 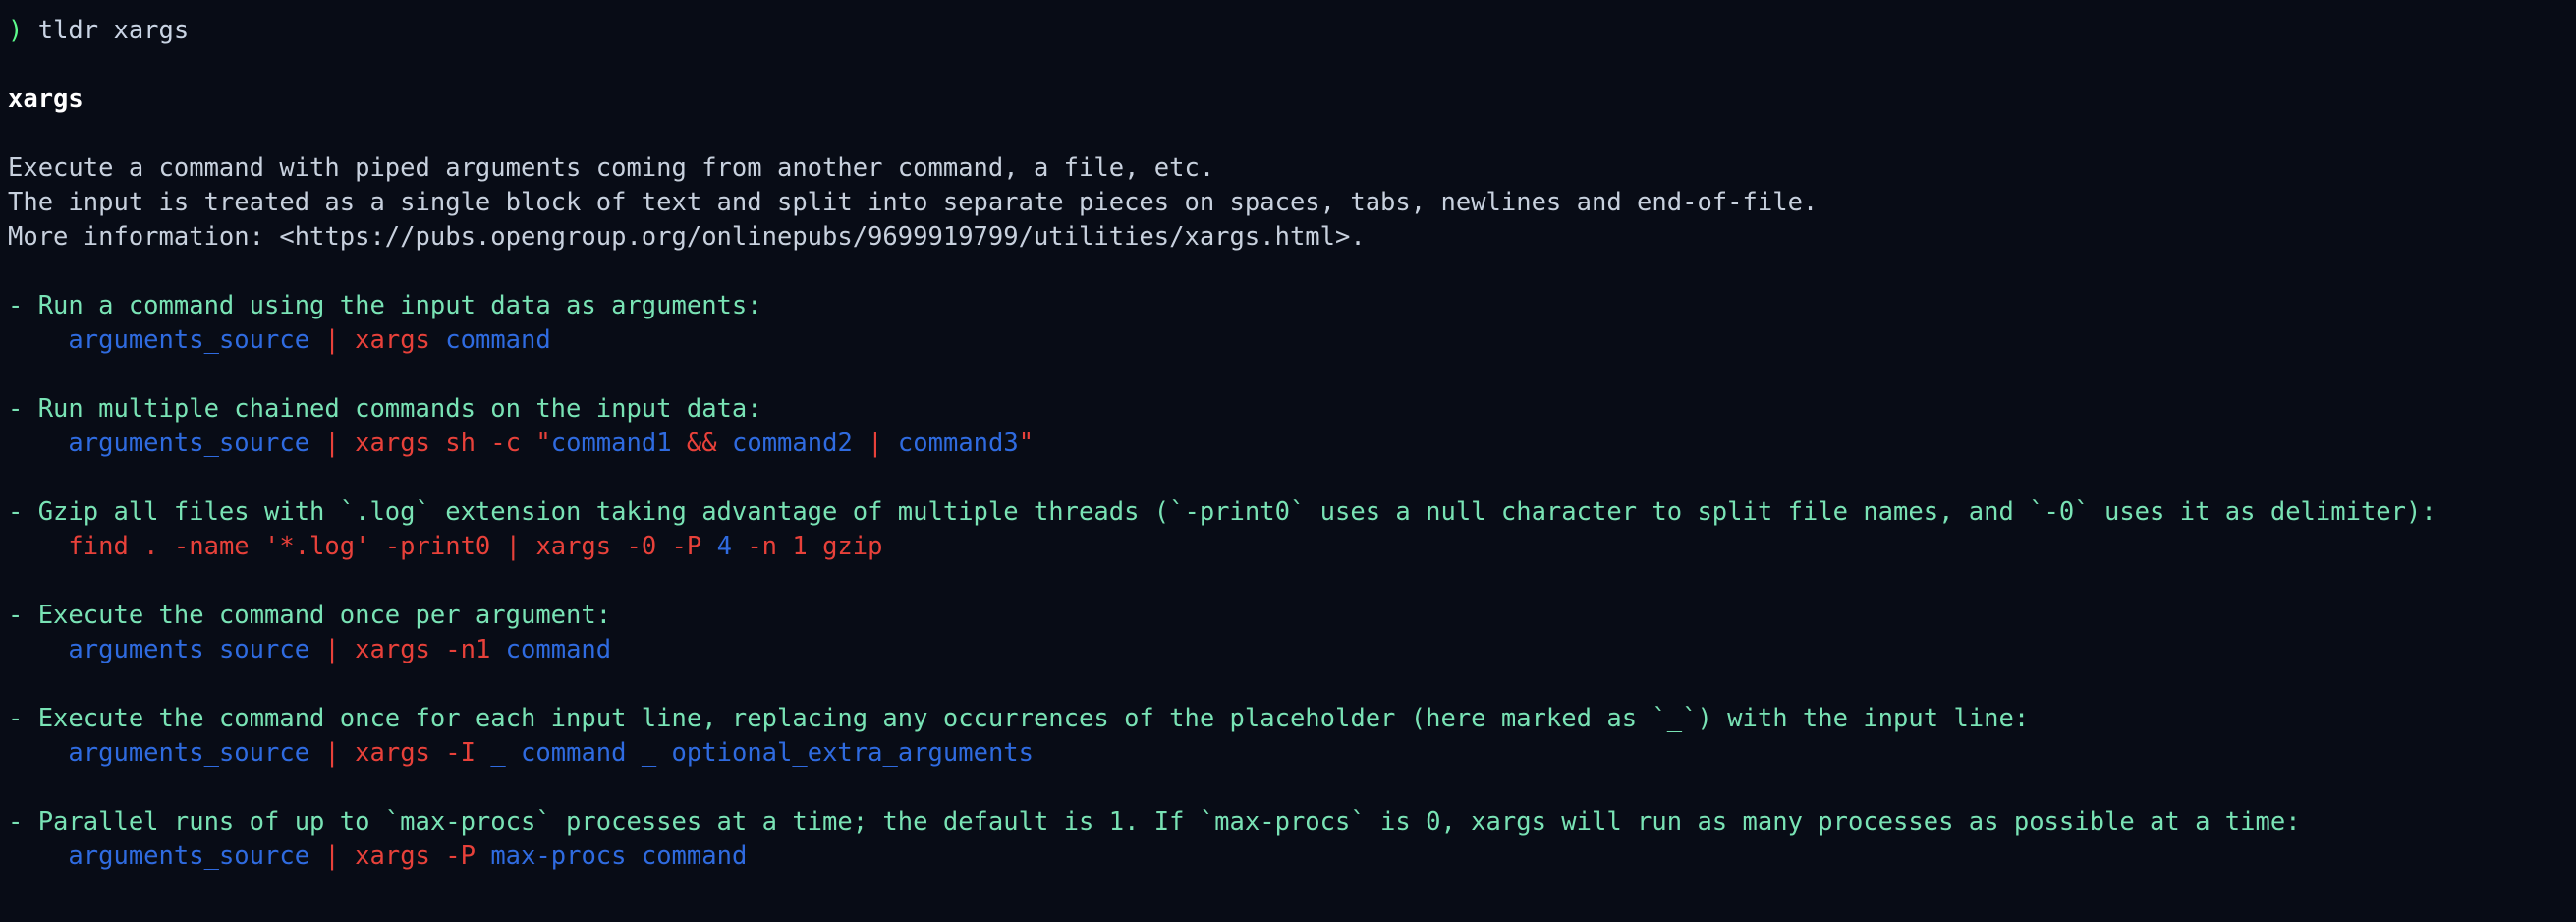 I want to click on command-token: xargs sh -c, so click(x=445, y=443).